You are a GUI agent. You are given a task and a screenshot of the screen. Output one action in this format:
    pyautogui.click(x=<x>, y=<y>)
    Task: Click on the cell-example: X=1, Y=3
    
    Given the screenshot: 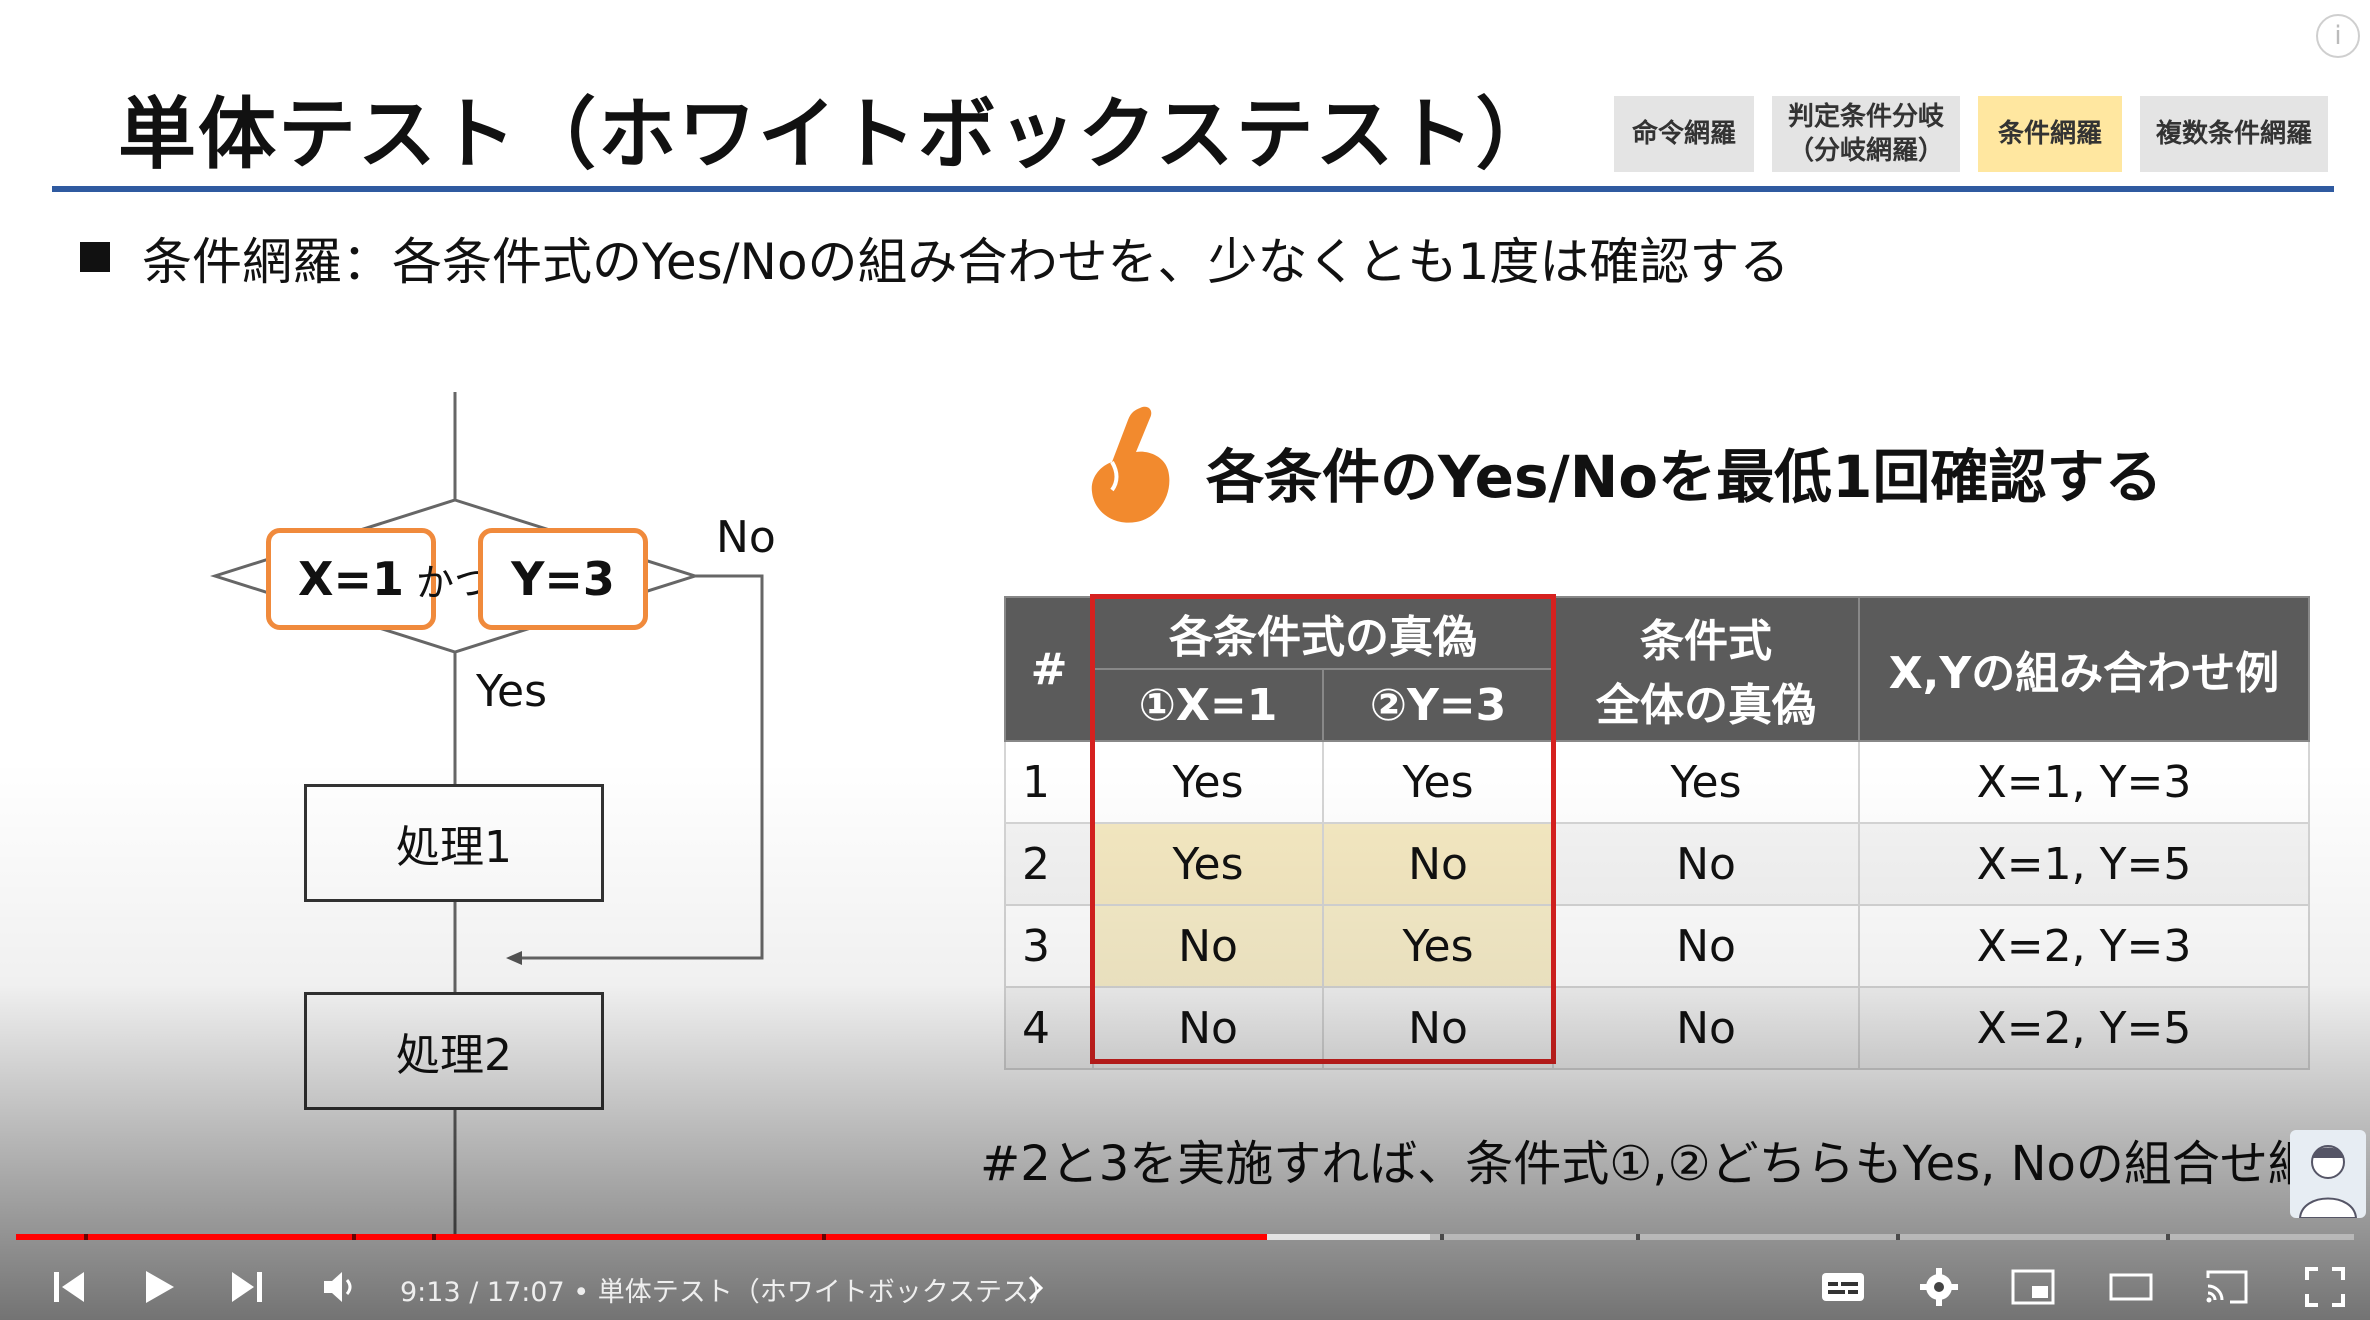 What is the action you would take?
    pyautogui.click(x=2084, y=782)
    